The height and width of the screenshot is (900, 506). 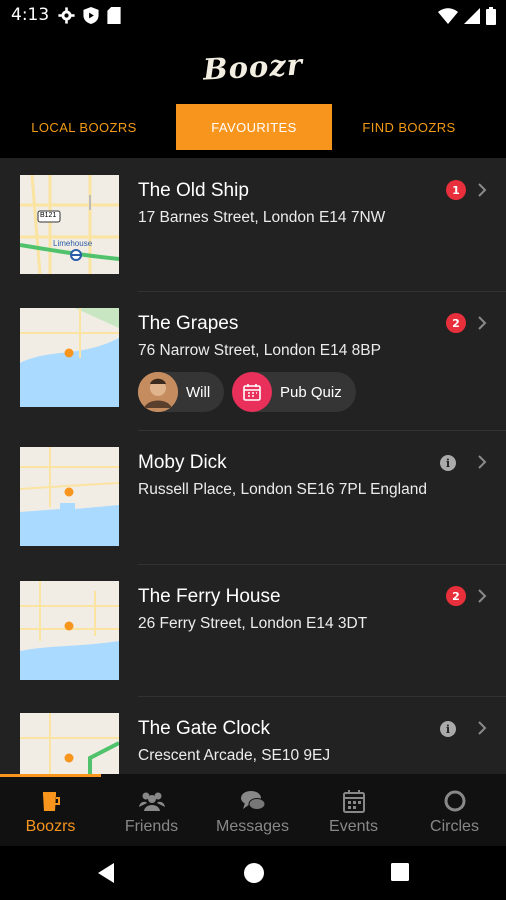 I want to click on event-name: Pub Quiz, so click(x=311, y=392).